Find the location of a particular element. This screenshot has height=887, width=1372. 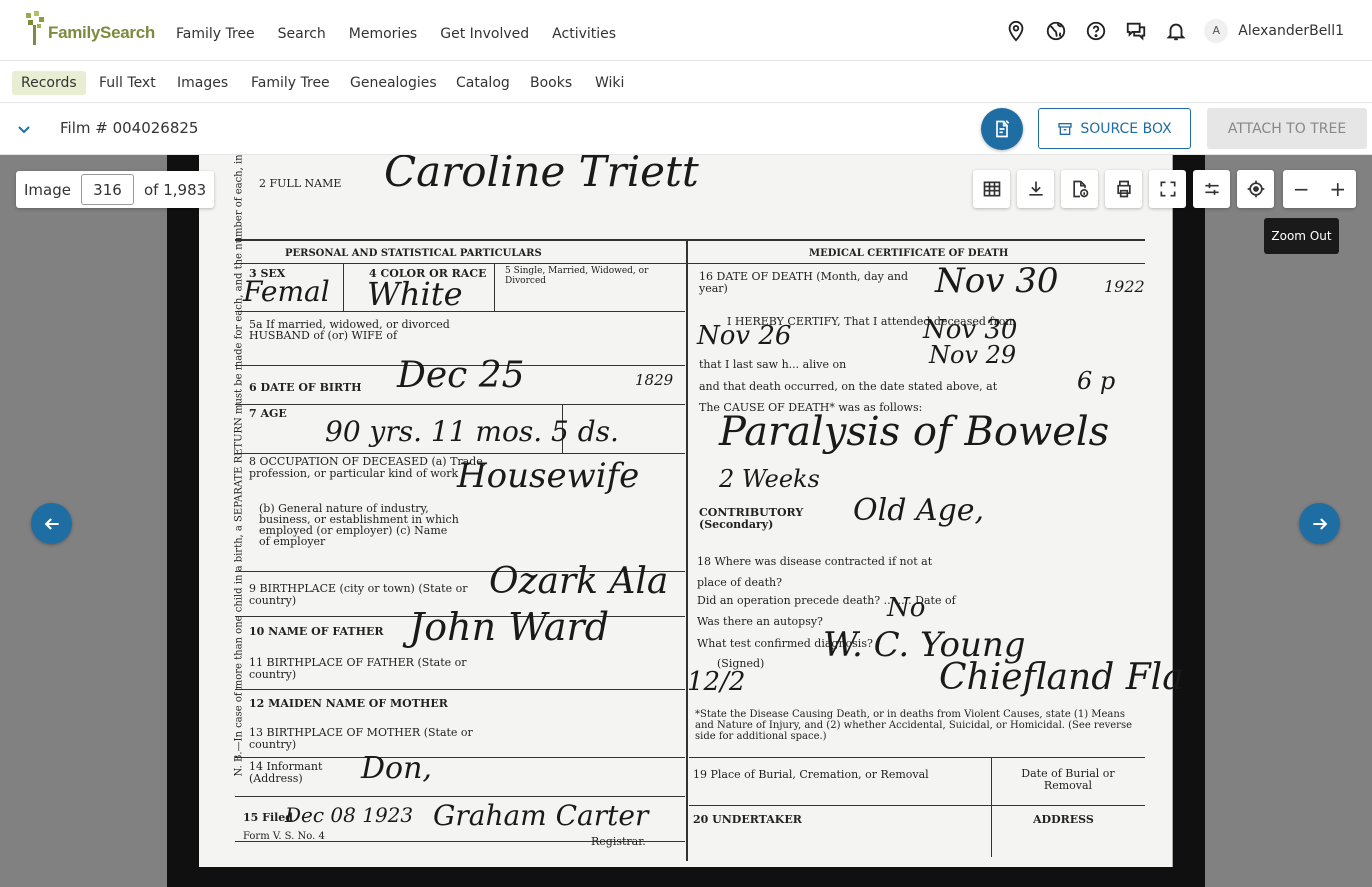

sliders-icon is located at coordinates (1211, 189).